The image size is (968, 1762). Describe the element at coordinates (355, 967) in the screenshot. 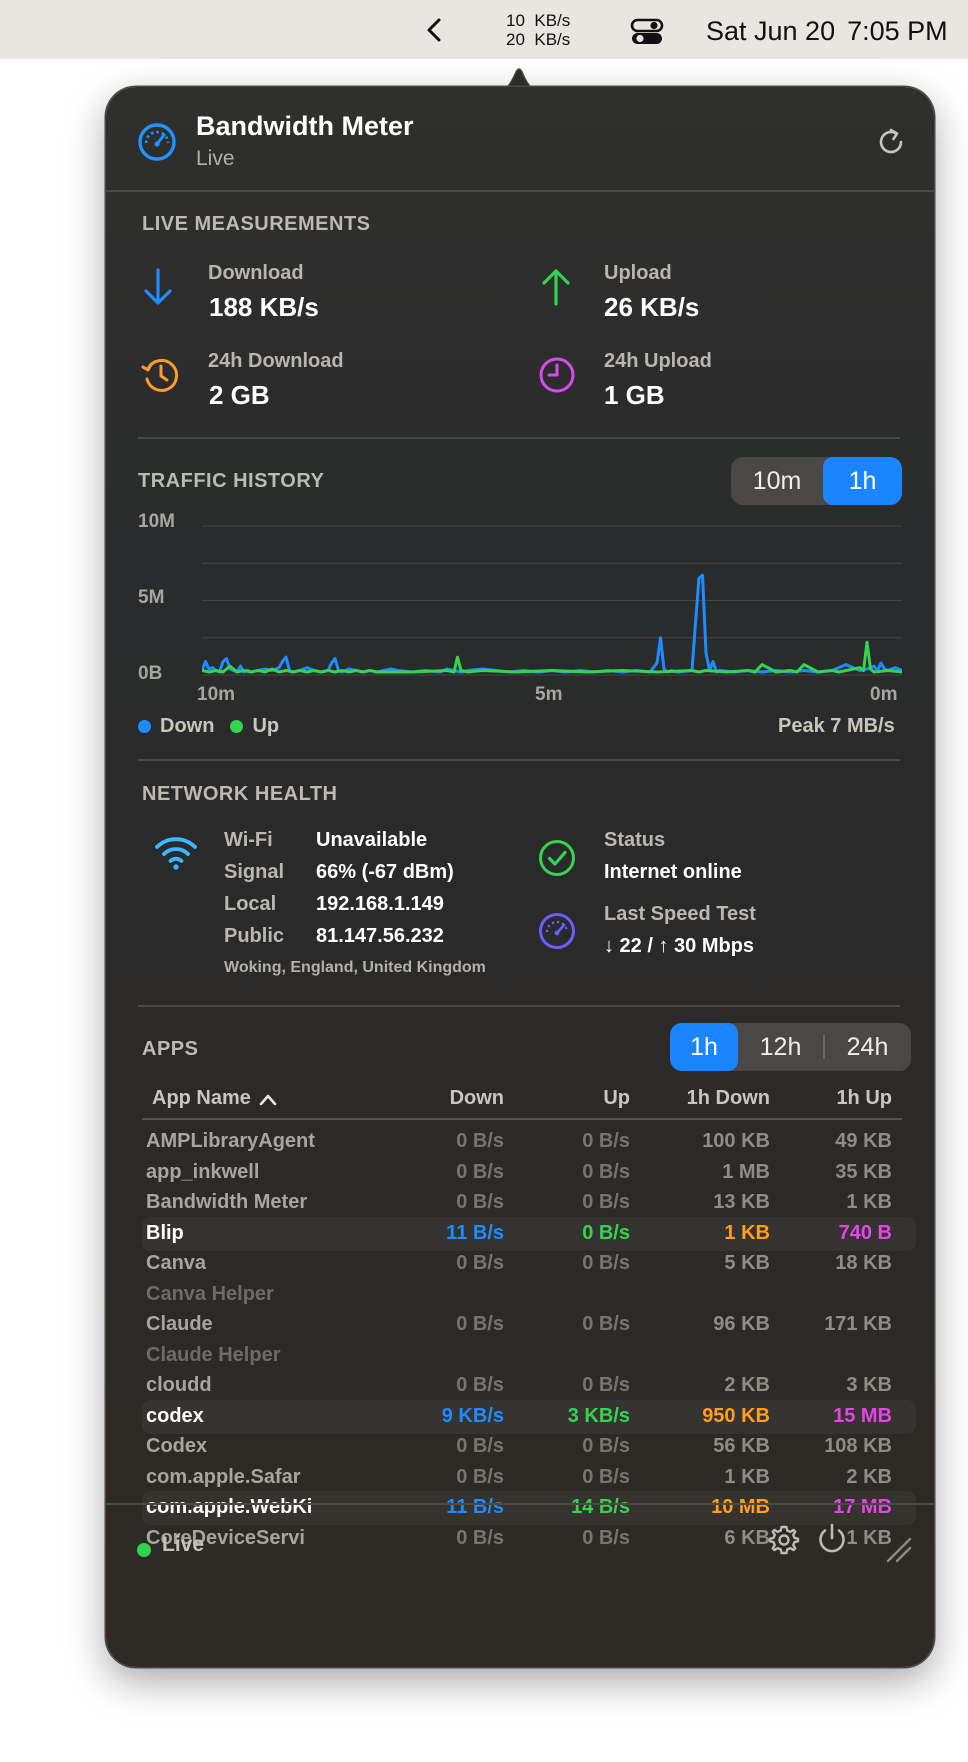

I see `location-text: Woking, England, United Kingdom` at that location.